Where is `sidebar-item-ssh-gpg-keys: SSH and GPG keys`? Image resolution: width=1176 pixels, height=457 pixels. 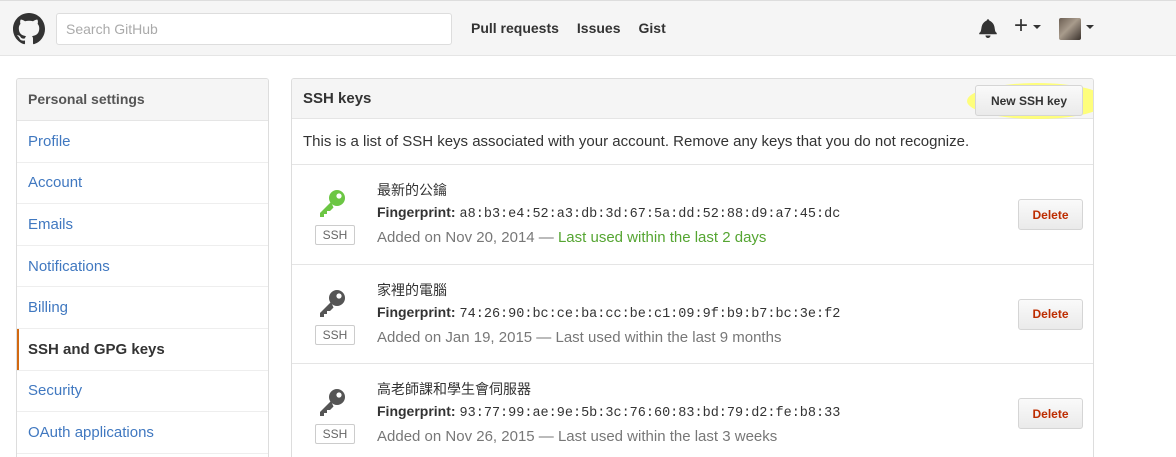
sidebar-item-ssh-gpg-keys: SSH and GPG keys is located at coordinates (142, 349).